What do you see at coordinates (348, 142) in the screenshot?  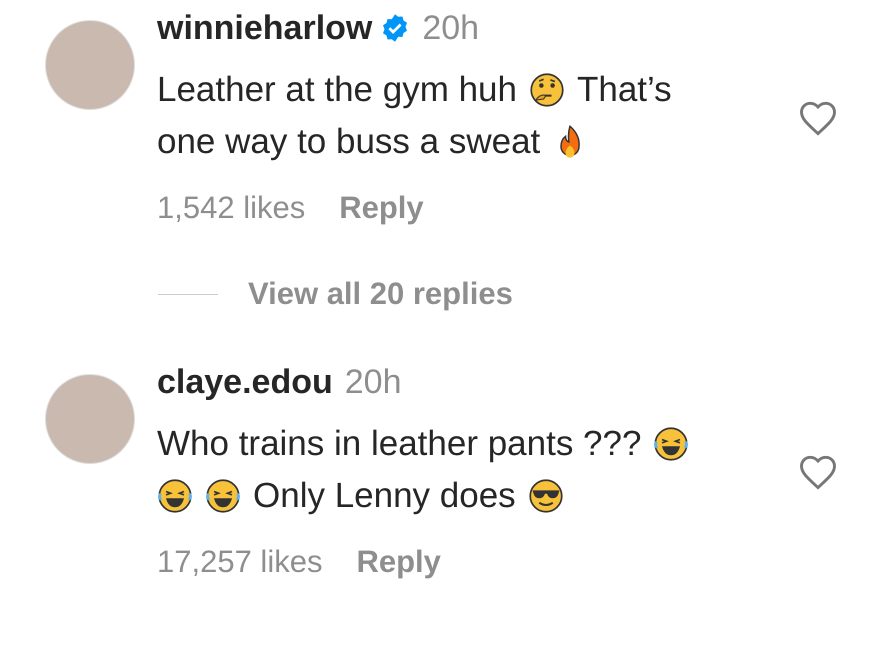 I see `comment-text: one way to buss a sweat` at bounding box center [348, 142].